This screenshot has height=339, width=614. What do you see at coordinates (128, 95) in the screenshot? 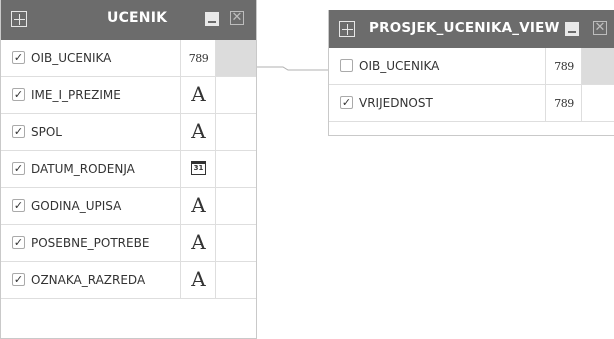
I see `column-row: ✓ IME_I_PREZIME A` at bounding box center [128, 95].